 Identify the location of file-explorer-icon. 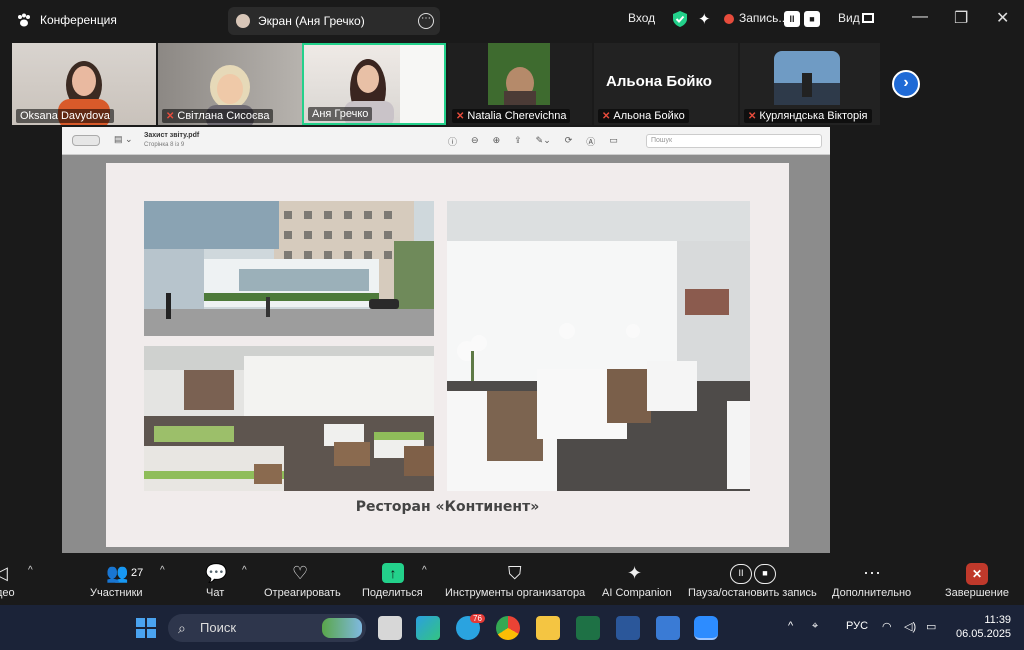
(548, 628).